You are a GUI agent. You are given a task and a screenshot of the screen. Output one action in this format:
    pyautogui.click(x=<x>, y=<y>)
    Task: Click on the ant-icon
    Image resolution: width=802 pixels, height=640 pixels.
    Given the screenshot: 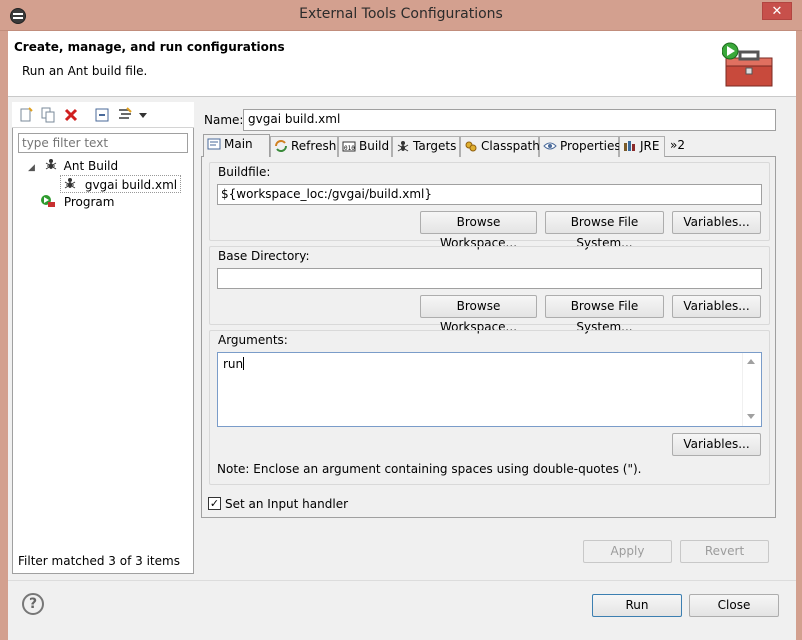 What is the action you would take?
    pyautogui.click(x=51, y=164)
    